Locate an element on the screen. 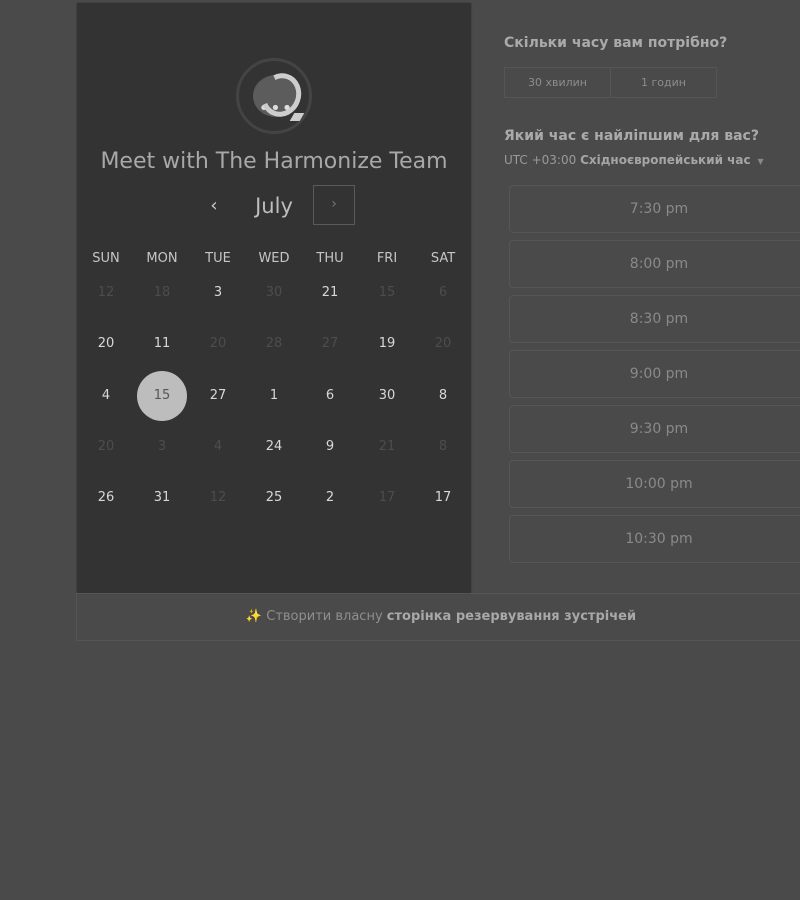  time-slot-button: 9:00 pm is located at coordinates (654, 374).